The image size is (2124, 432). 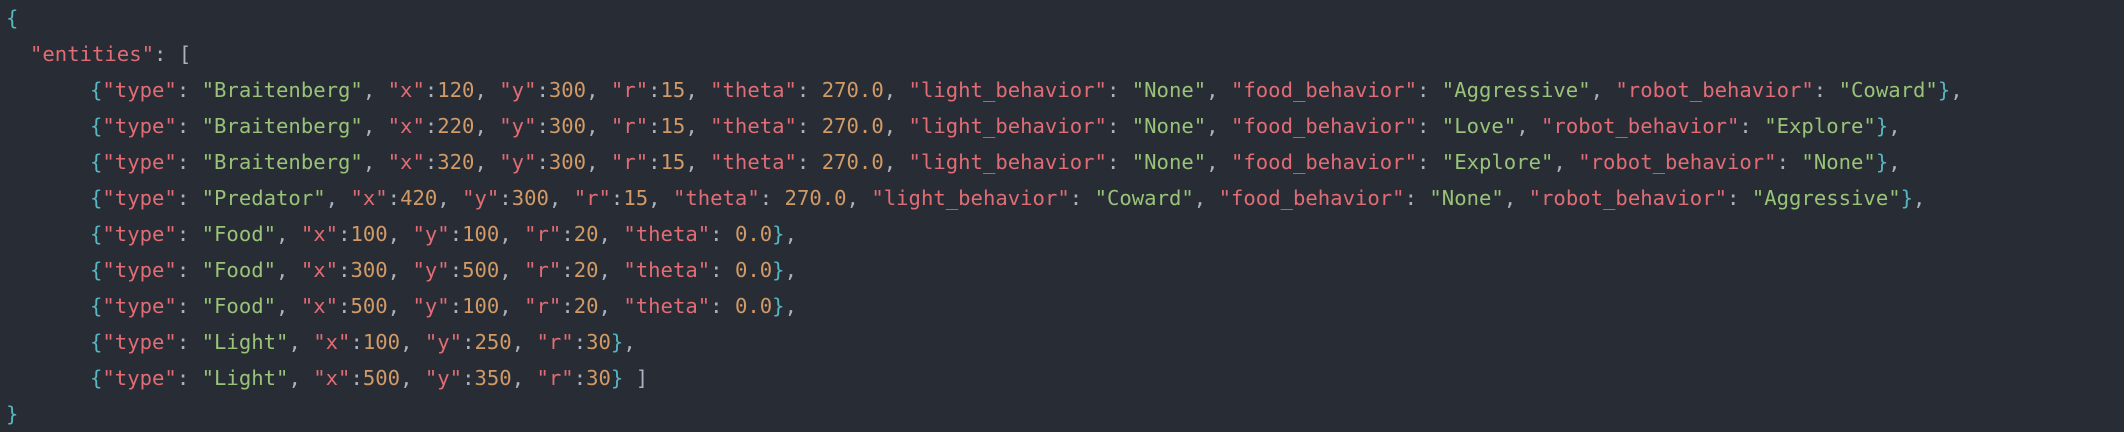 What do you see at coordinates (12, 414) in the screenshot?
I see `code-line-close-brace: }` at bounding box center [12, 414].